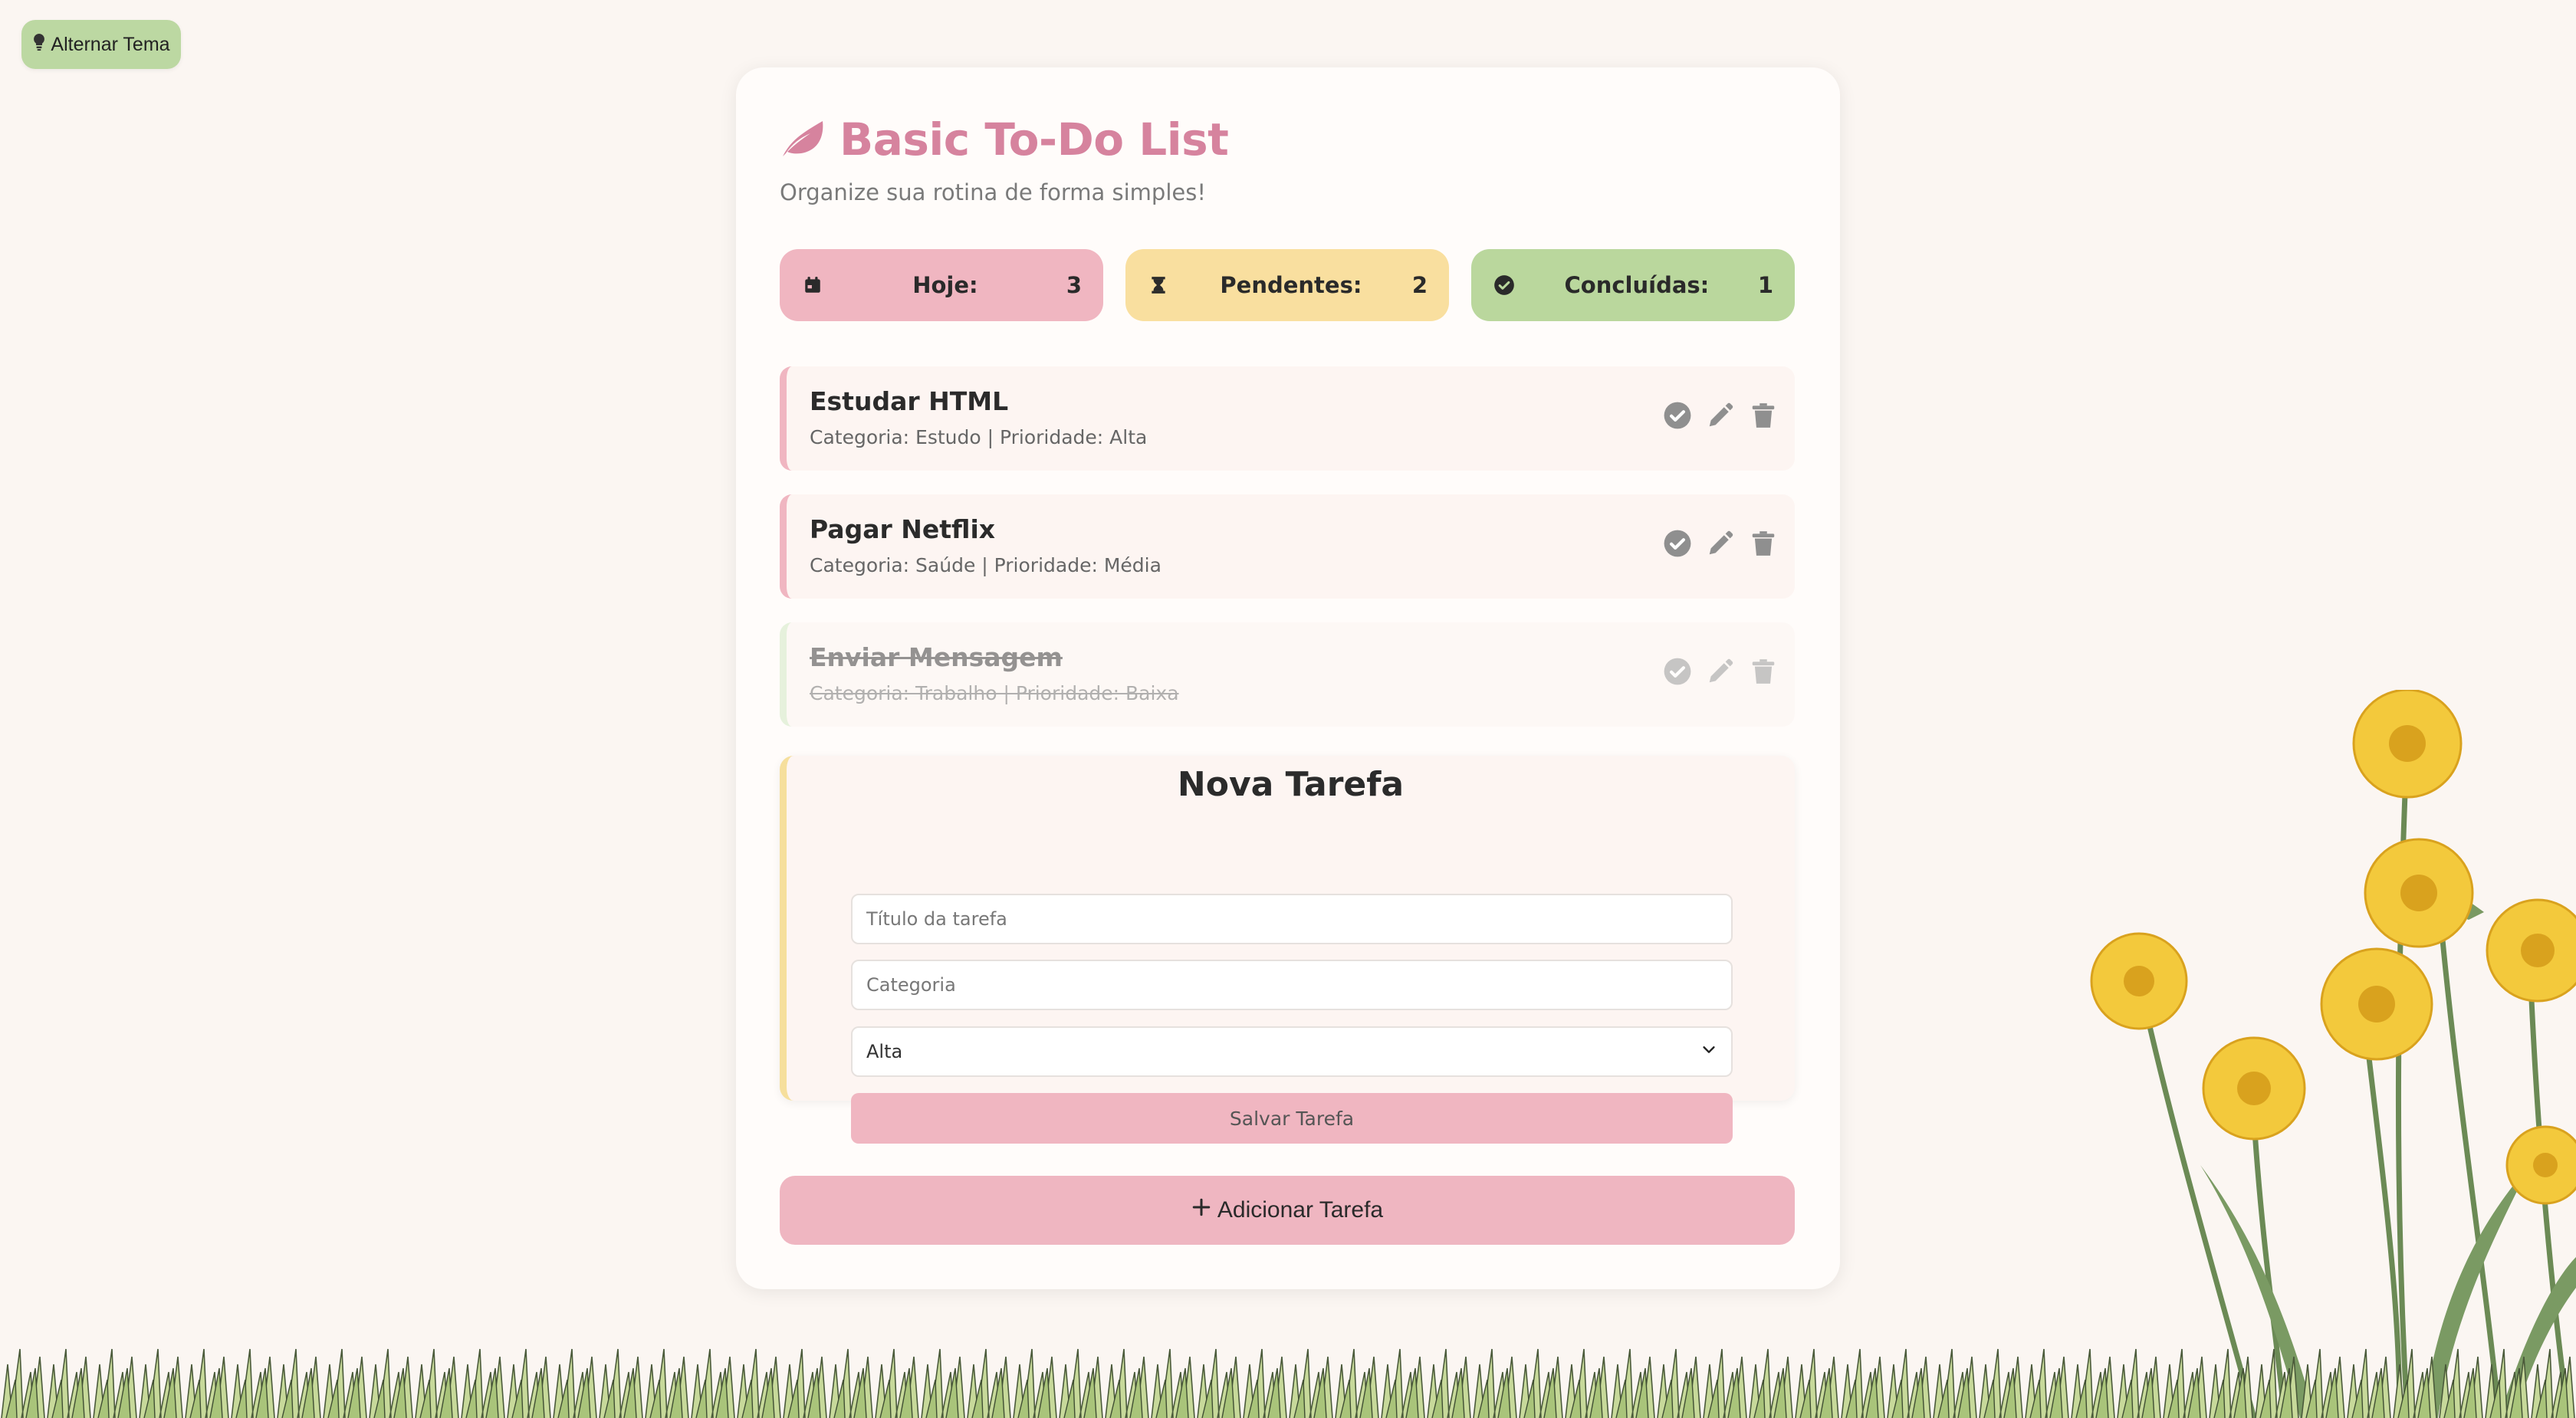 This screenshot has width=2576, height=1418. I want to click on app-header: Basic To-Do List, so click(1004, 139).